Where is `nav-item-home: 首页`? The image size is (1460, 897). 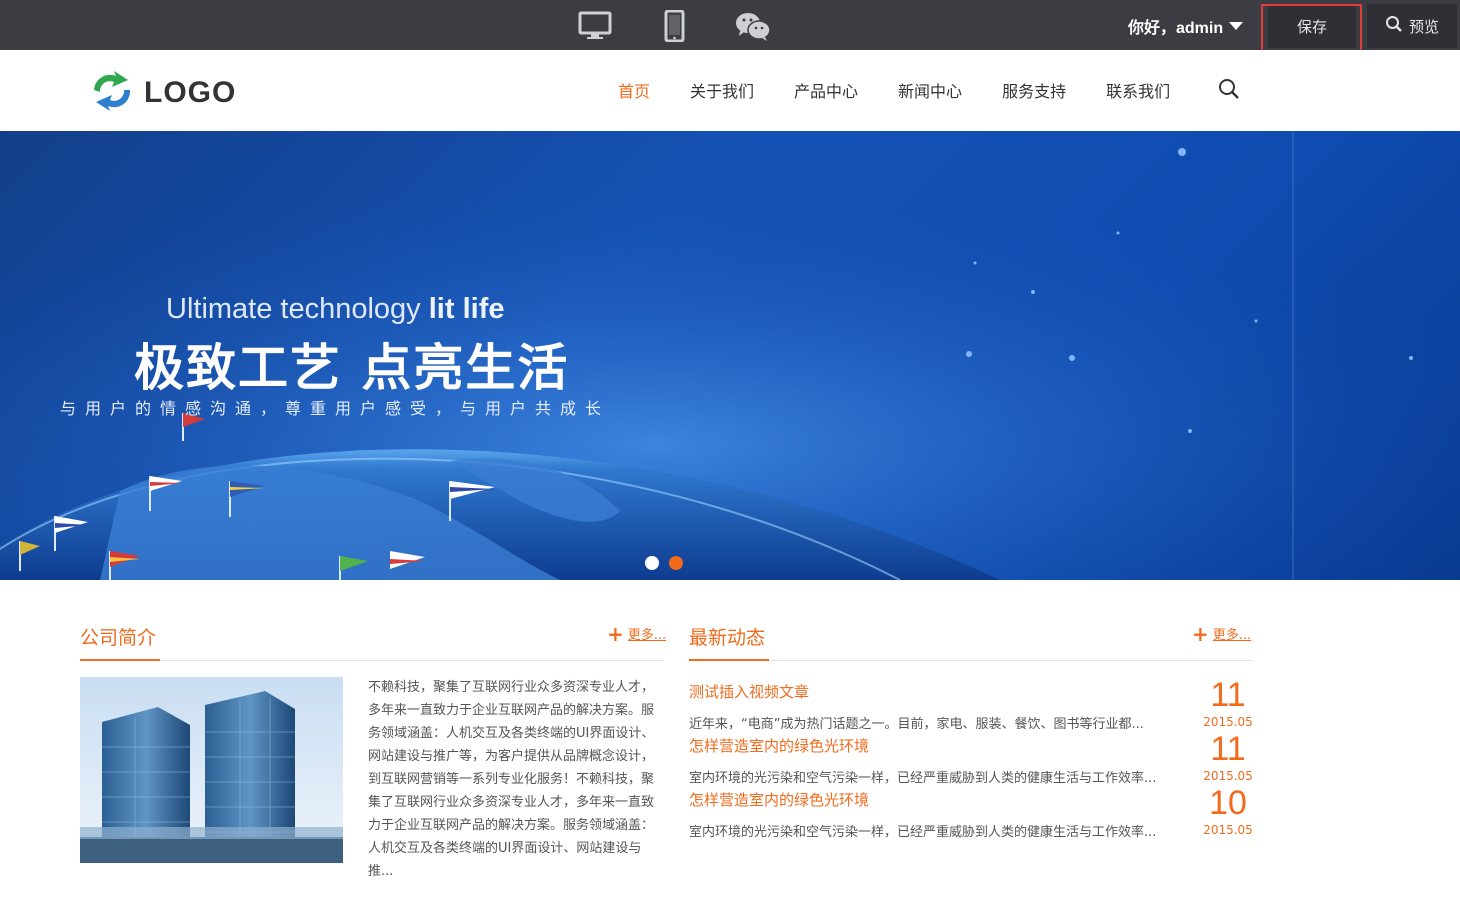 nav-item-home: 首页 is located at coordinates (634, 90).